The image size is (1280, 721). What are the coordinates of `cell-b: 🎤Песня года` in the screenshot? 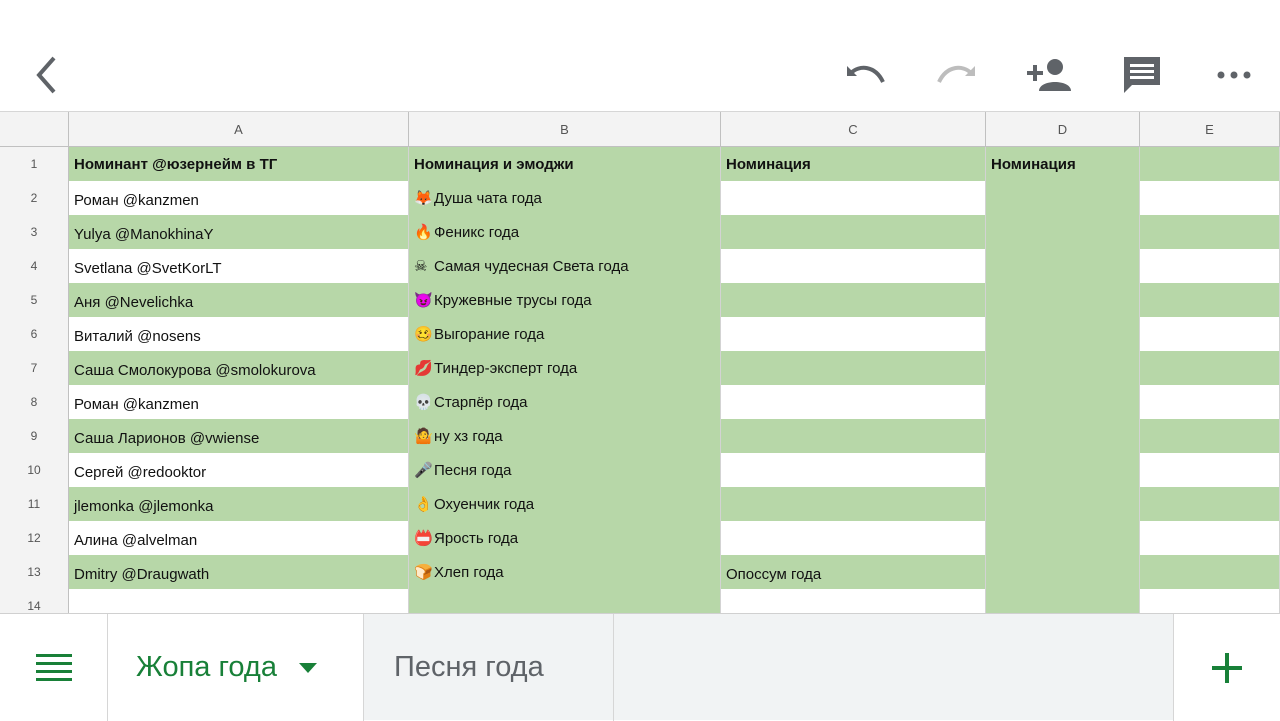 It's located at (565, 470).